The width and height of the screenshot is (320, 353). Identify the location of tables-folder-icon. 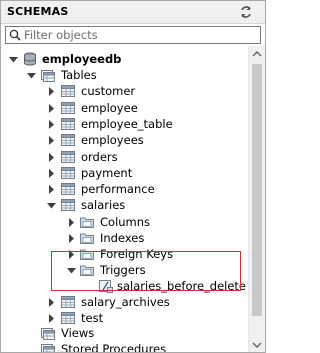
(48, 75).